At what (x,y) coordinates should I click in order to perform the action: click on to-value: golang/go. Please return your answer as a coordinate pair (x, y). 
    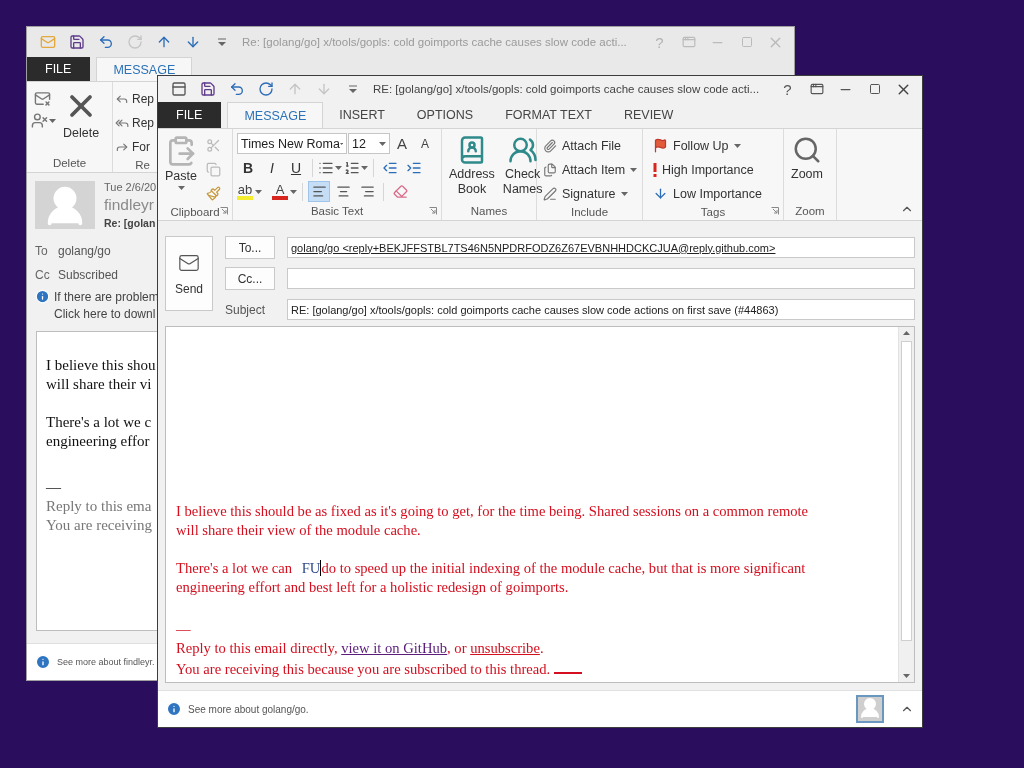
    Looking at the image, I should click on (84, 251).